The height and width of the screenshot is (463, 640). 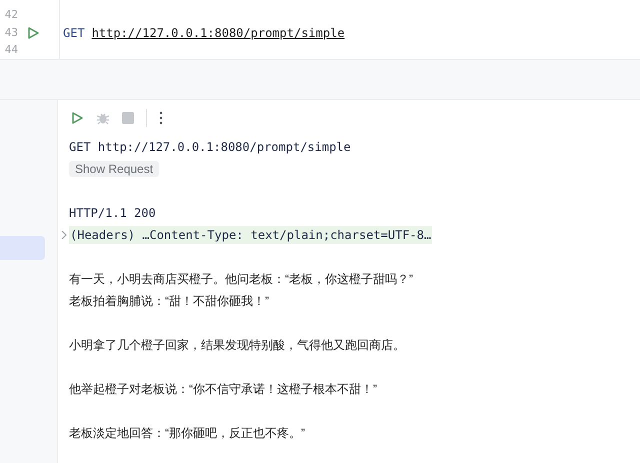 What do you see at coordinates (74, 33) in the screenshot?
I see `http-method: GET` at bounding box center [74, 33].